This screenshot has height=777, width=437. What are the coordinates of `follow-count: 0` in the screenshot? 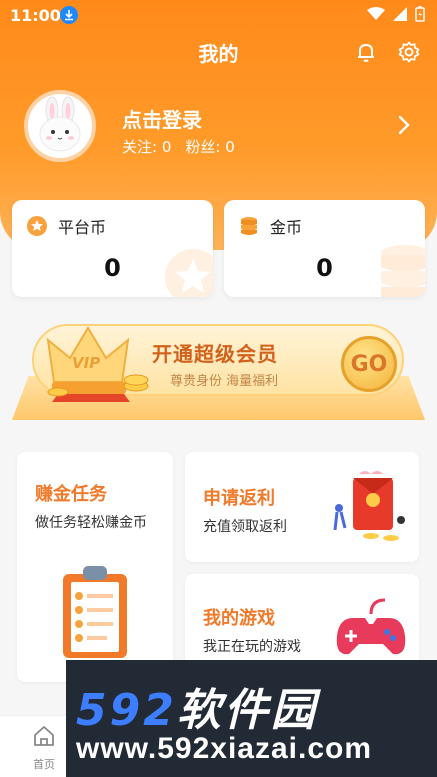 It's located at (166, 147).